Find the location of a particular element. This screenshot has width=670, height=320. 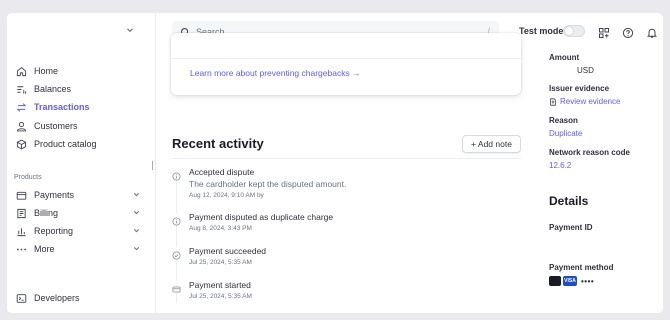

sidebar-item-balances: Balances is located at coordinates (82, 89).